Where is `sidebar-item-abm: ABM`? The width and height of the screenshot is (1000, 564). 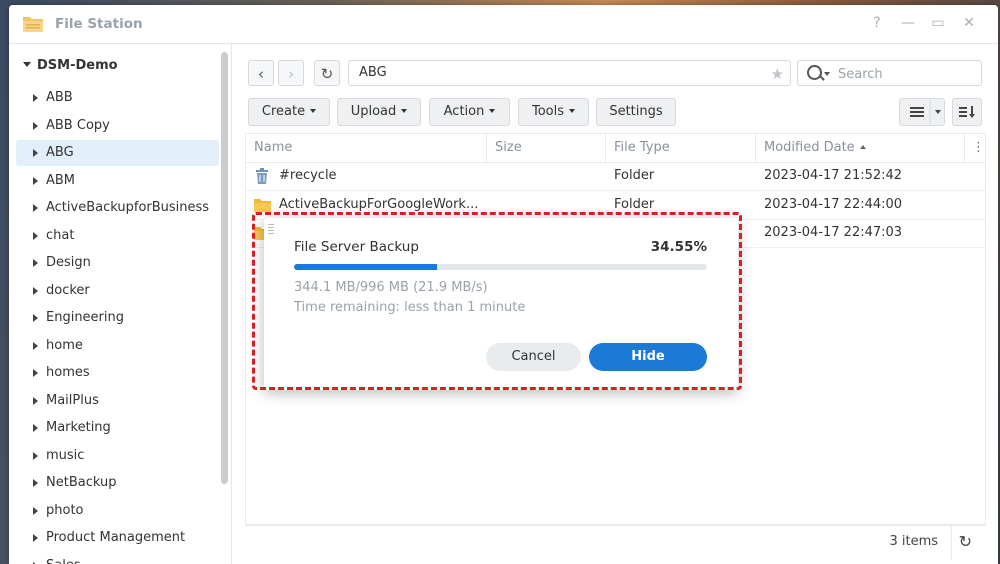
sidebar-item-abm: ABM is located at coordinates (117, 181).